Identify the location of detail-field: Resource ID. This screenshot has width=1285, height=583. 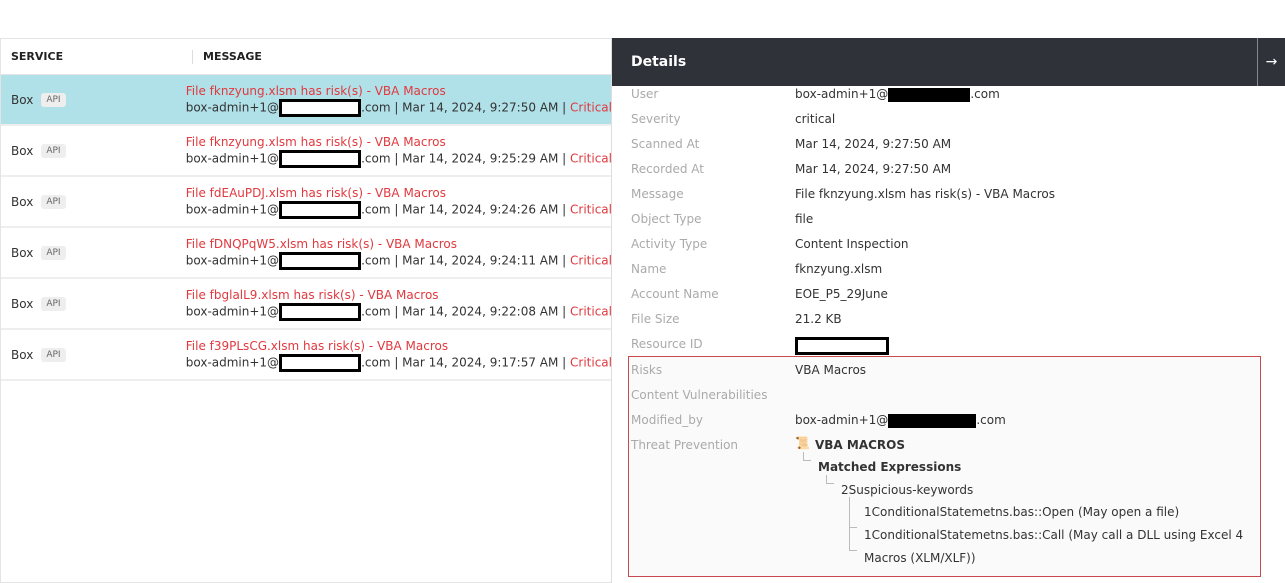
(760, 346).